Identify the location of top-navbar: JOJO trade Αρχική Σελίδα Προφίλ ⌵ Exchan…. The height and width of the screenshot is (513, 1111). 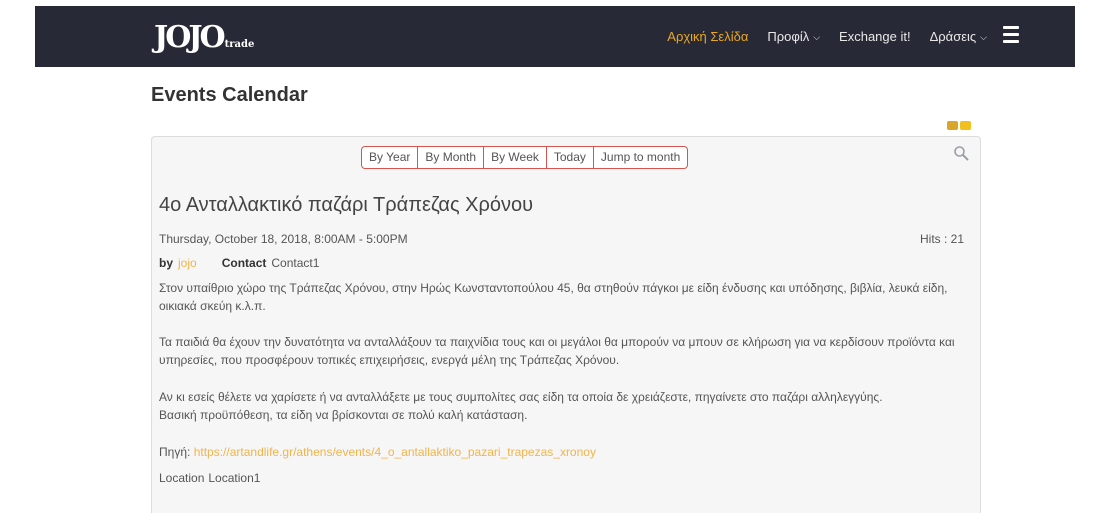
(555, 36).